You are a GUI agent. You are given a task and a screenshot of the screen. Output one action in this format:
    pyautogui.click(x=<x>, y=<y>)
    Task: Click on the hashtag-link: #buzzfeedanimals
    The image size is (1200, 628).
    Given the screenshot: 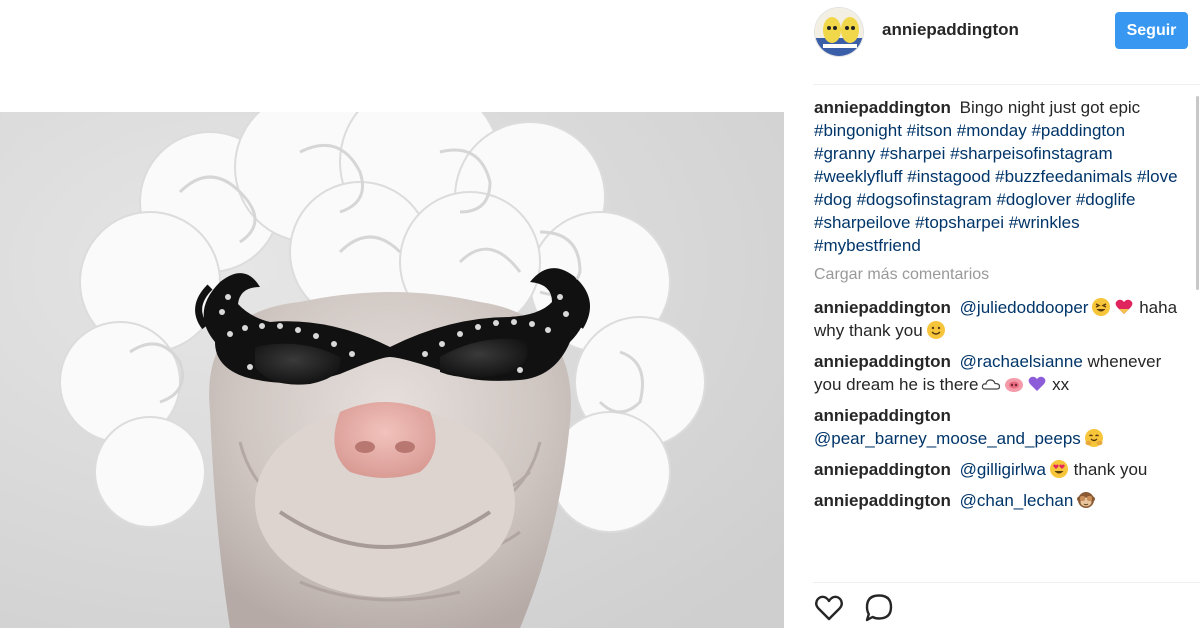 What is the action you would take?
    pyautogui.click(x=1063, y=176)
    